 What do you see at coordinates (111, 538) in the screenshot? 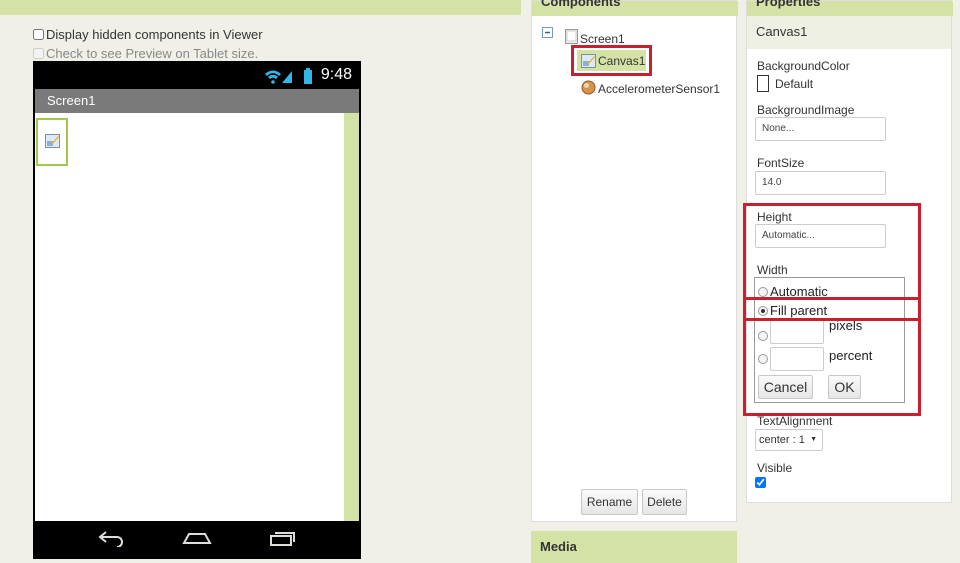
I see `back-nav-icon` at bounding box center [111, 538].